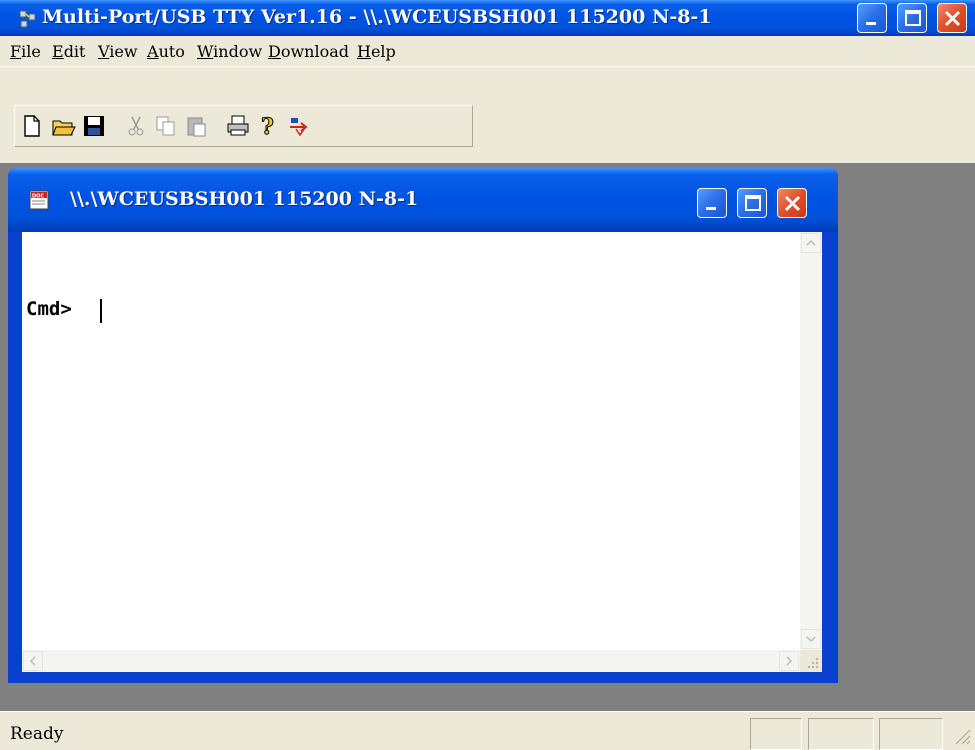  I want to click on paste-icon, so click(196, 126).